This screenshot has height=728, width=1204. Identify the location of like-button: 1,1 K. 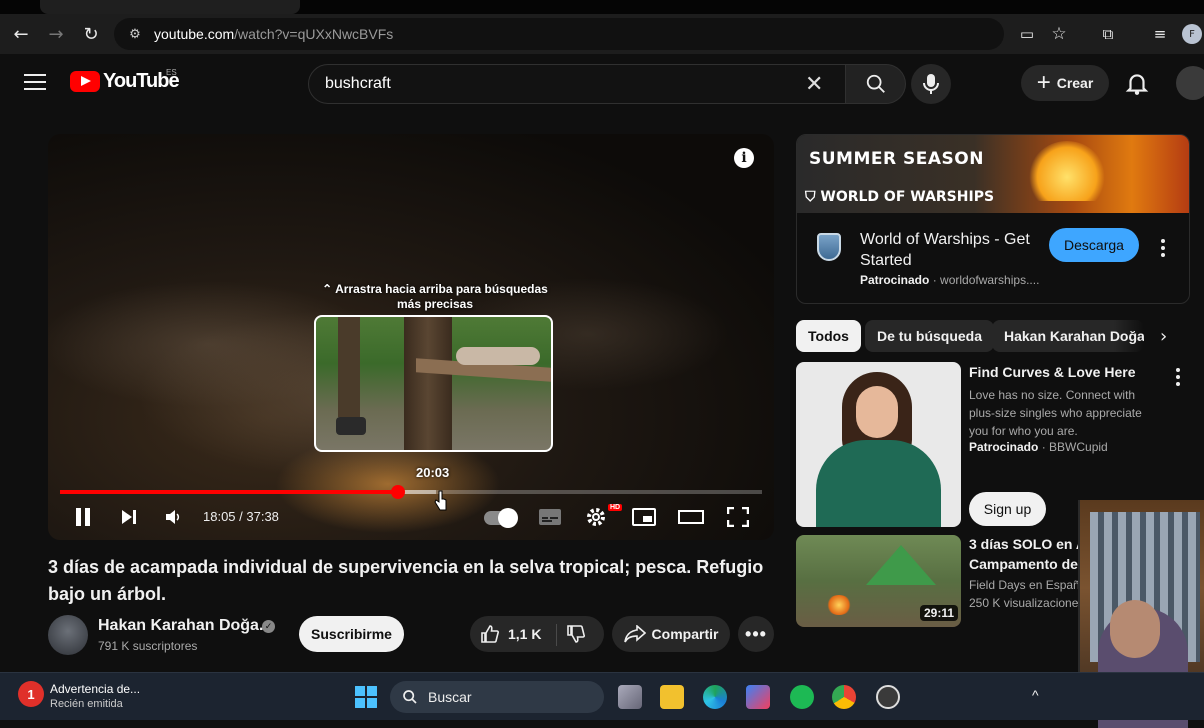
(510, 634).